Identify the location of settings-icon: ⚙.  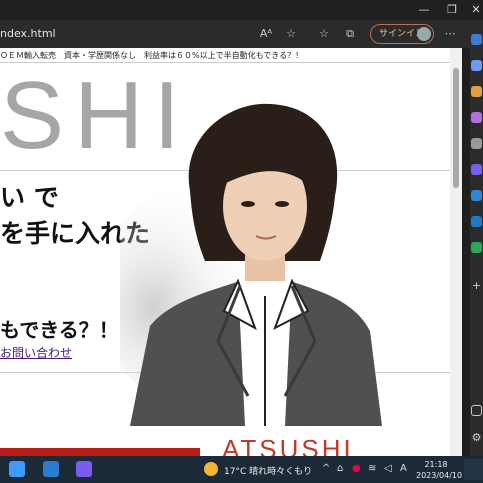
(476, 437).